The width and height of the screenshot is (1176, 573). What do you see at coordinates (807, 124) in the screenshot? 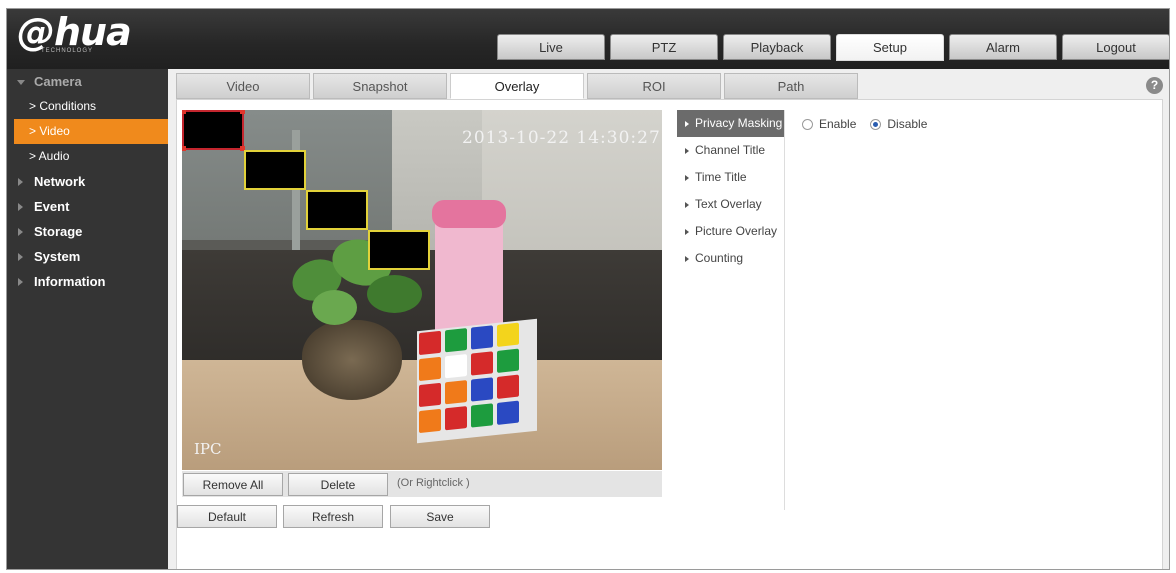
I see `enable-radio` at bounding box center [807, 124].